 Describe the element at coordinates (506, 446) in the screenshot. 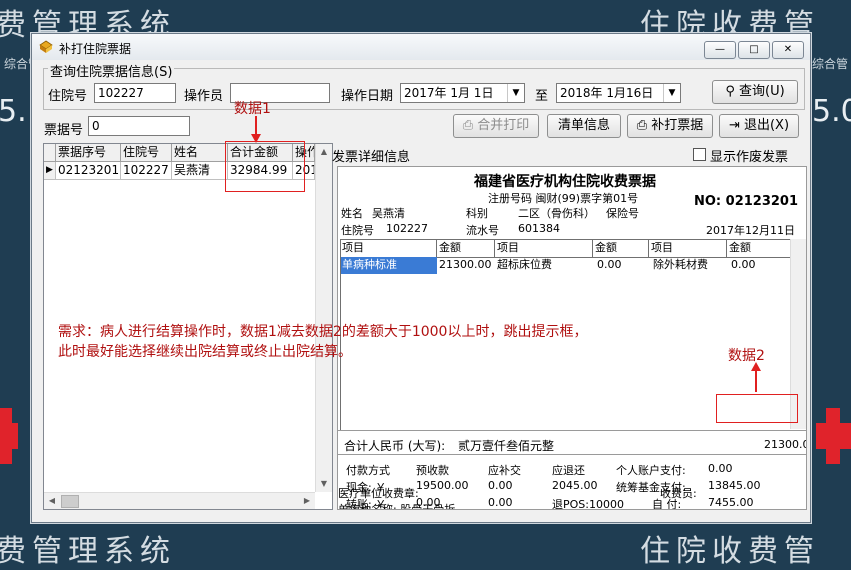

I see `total-words-value: 贰万壹仟叁佰元整` at that location.